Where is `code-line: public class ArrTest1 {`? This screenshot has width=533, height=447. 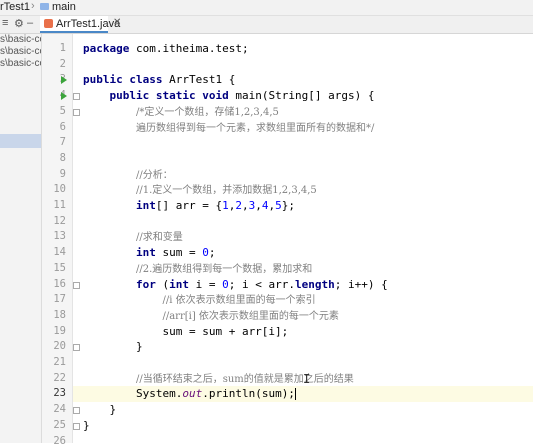 code-line: public class ArrTest1 { is located at coordinates (159, 80).